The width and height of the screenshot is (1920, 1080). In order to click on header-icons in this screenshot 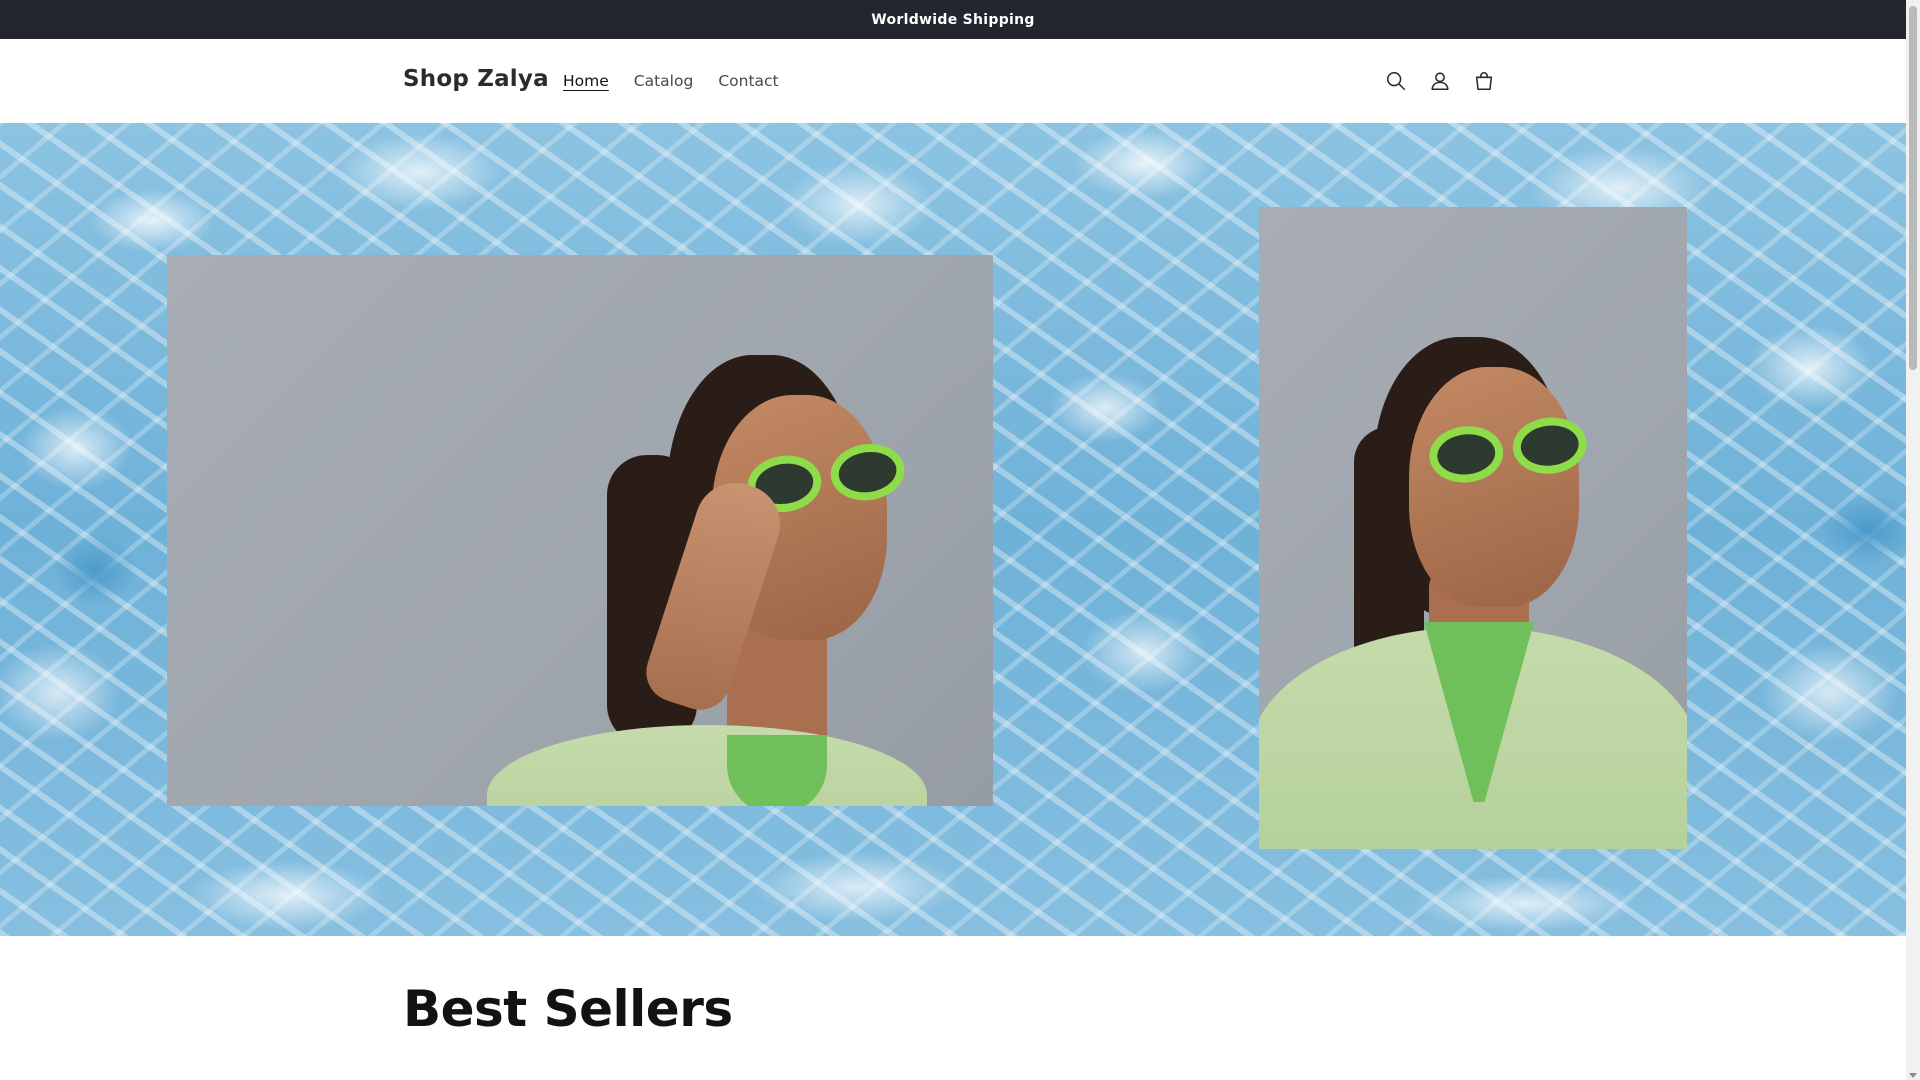, I will do `click(1440, 81)`.